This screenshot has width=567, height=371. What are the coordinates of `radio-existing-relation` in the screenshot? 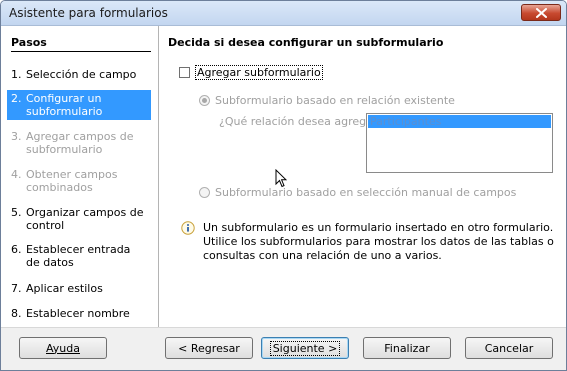 It's located at (204, 100).